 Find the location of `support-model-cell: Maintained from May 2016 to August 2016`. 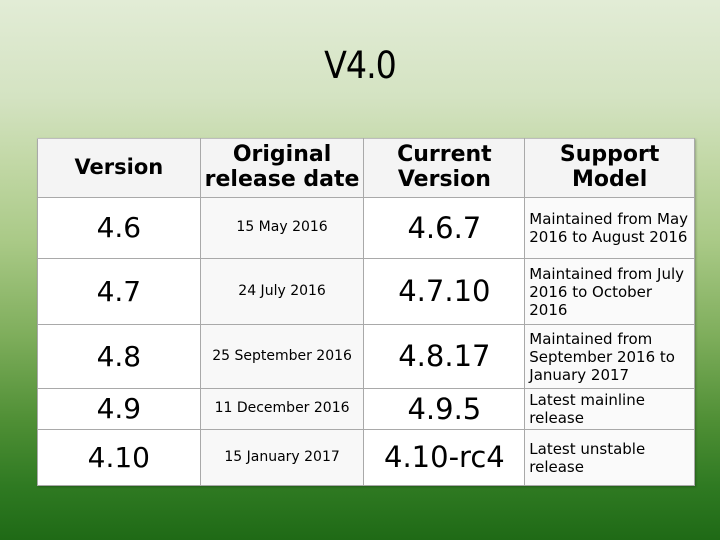

support-model-cell: Maintained from May 2016 to August 2016 is located at coordinates (609, 228).